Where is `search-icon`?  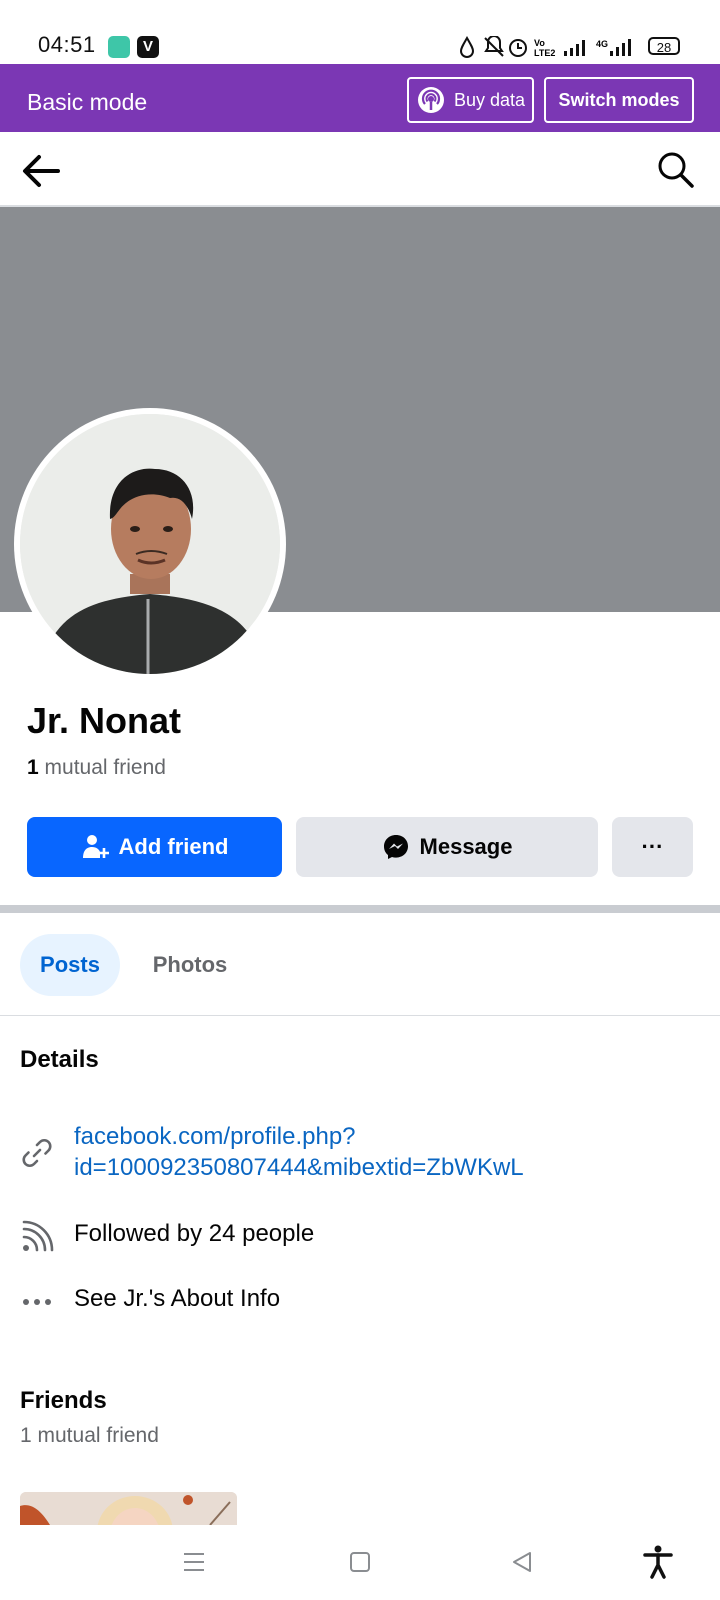 search-icon is located at coordinates (676, 170).